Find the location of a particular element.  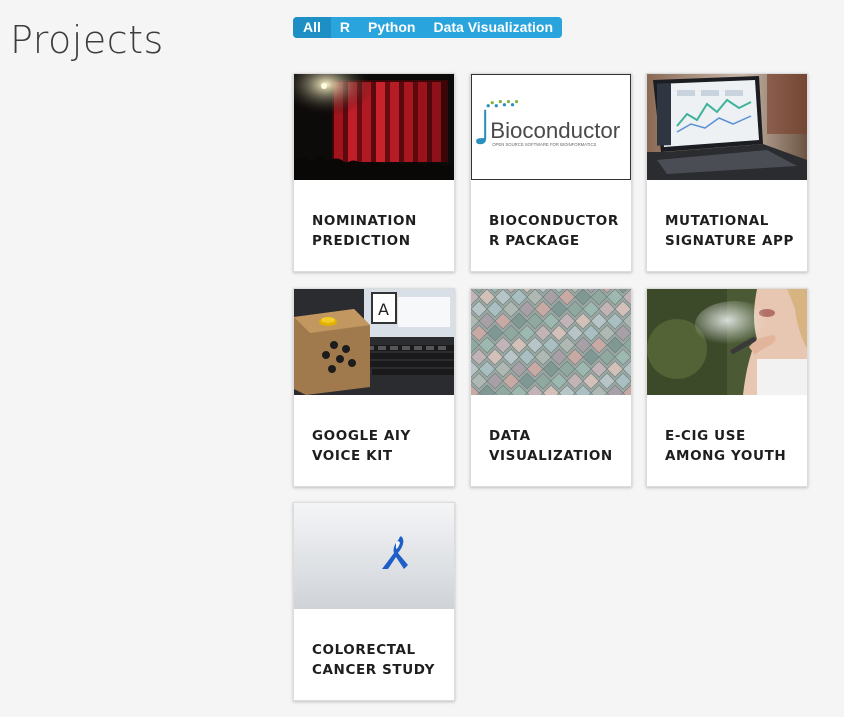

project-card-nomination-prediction: NOMINATION PREDICTION is located at coordinates (374, 172).